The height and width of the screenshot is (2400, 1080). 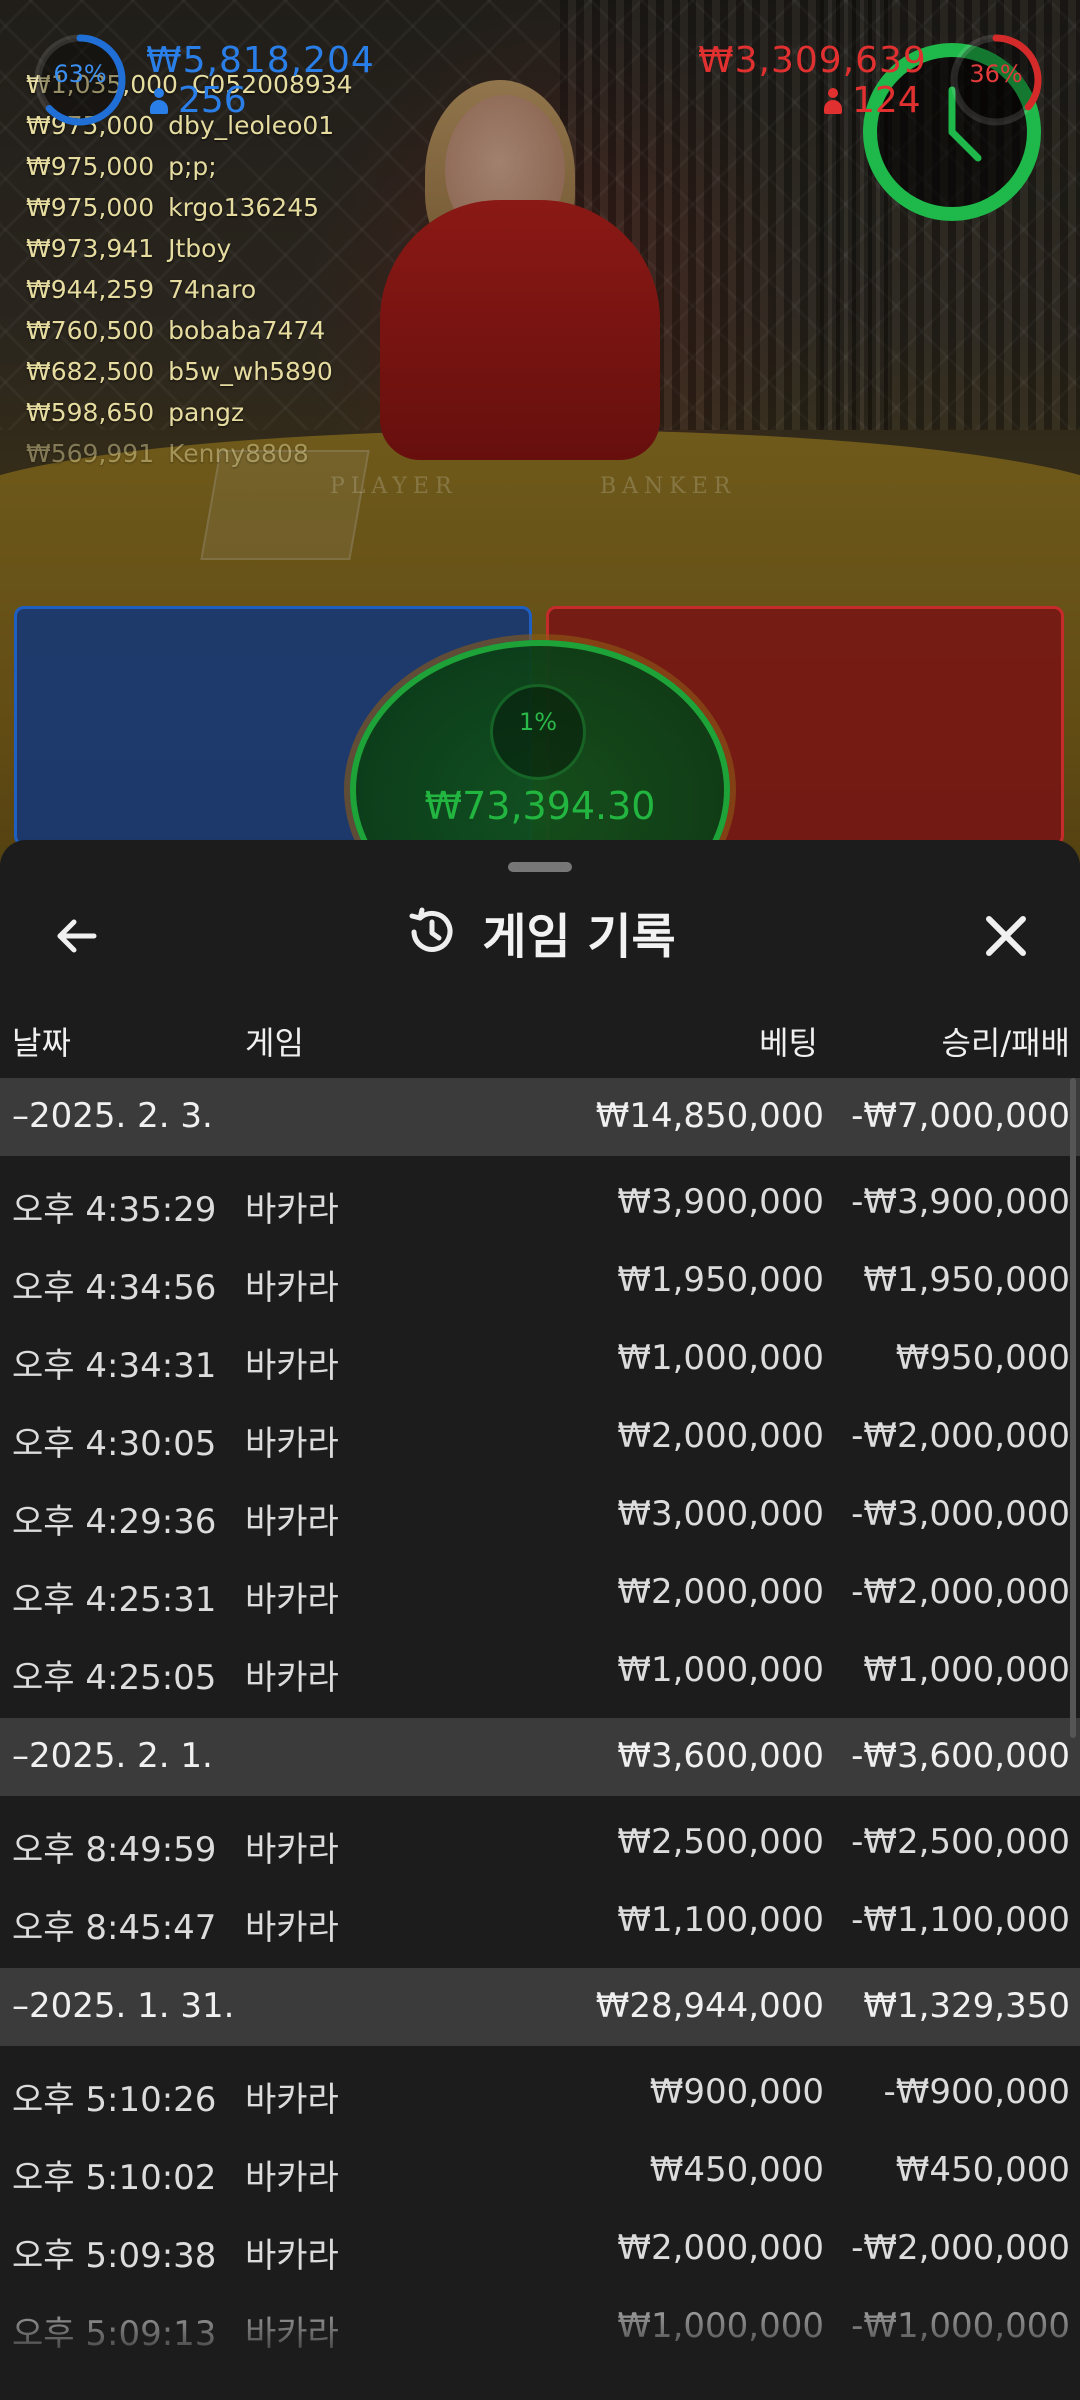 I want to click on back-button, so click(x=76, y=936).